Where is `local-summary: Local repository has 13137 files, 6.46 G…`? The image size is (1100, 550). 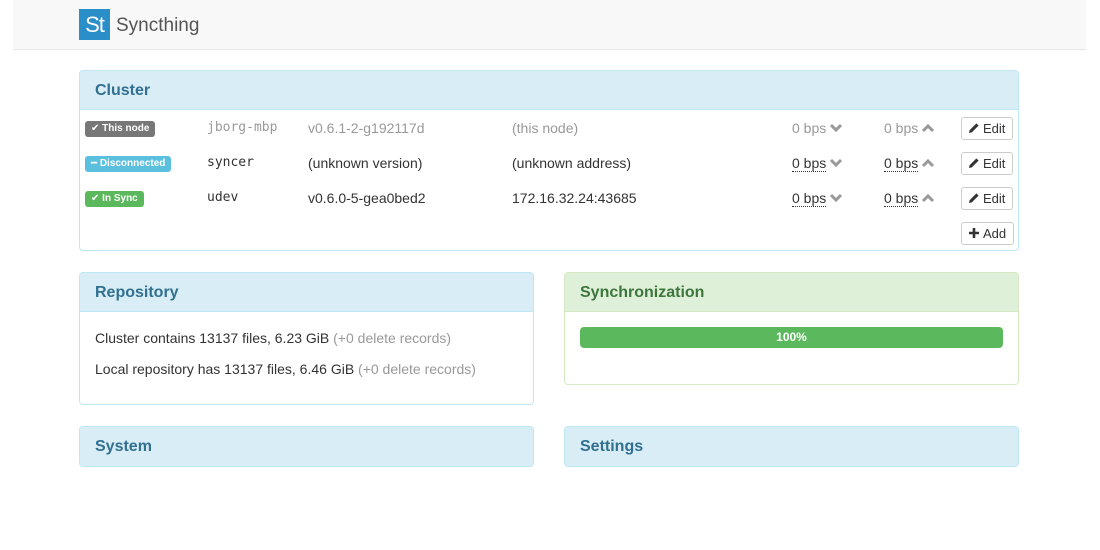
local-summary: Local repository has 13137 files, 6.46 G… is located at coordinates (285, 369).